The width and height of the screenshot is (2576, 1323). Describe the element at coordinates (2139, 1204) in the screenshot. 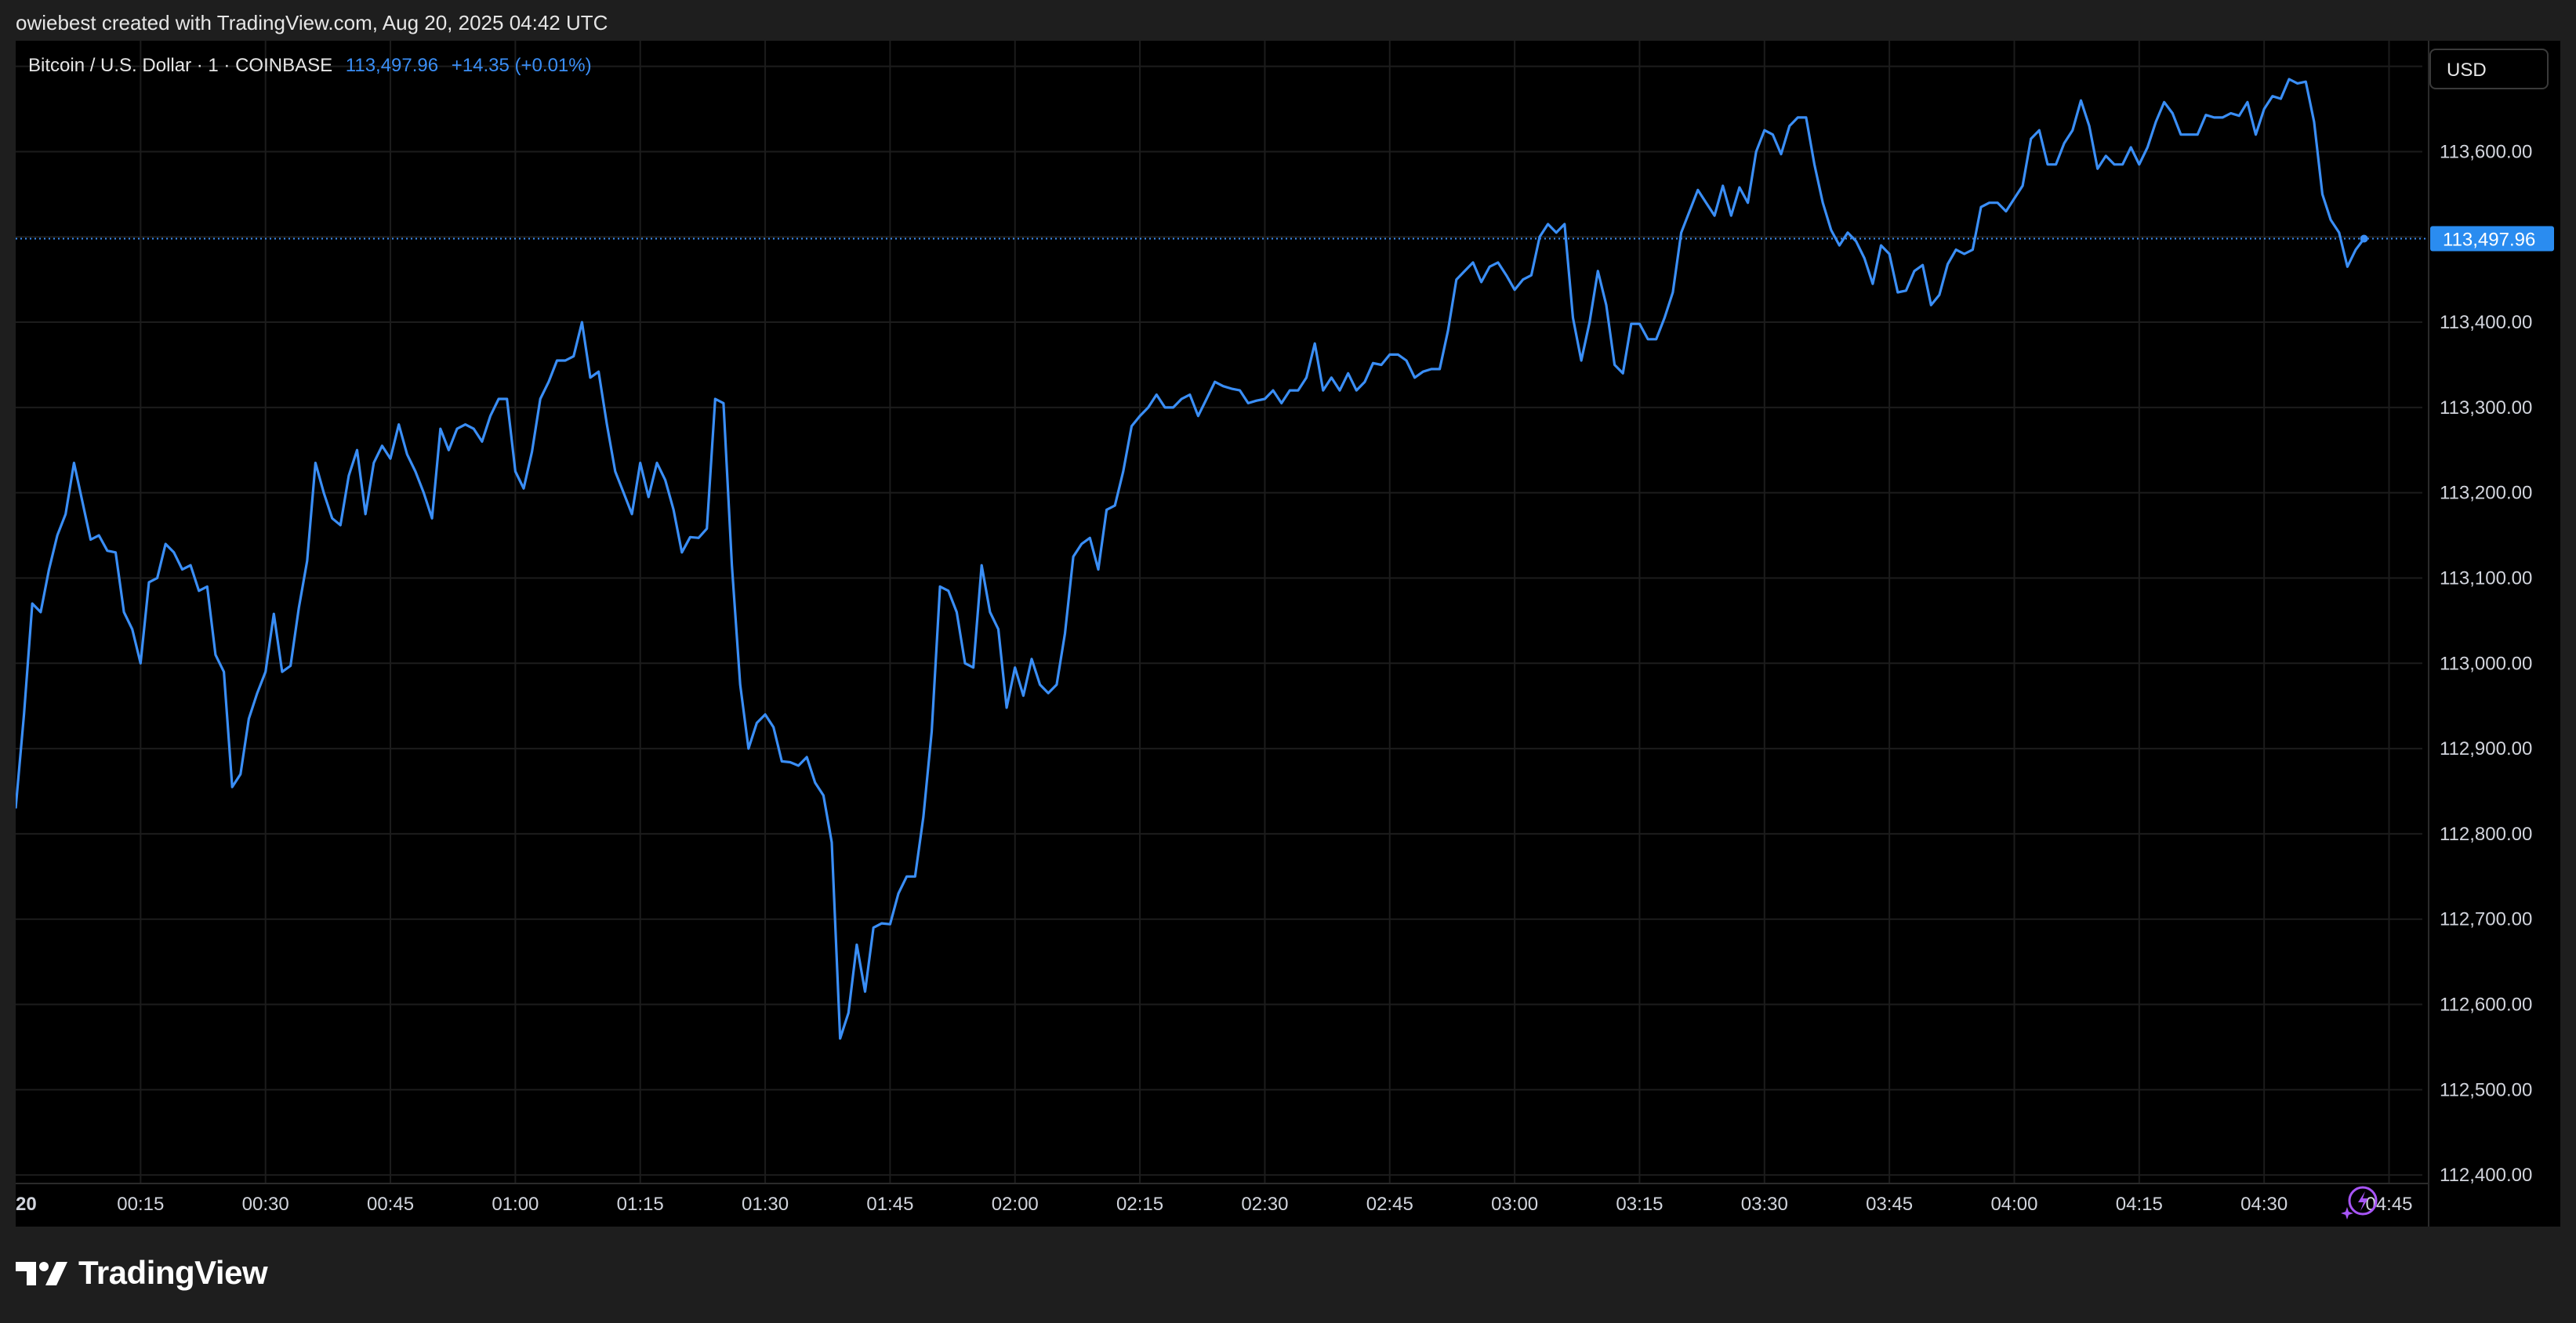

I see `x-tick-label: 04:15` at that location.